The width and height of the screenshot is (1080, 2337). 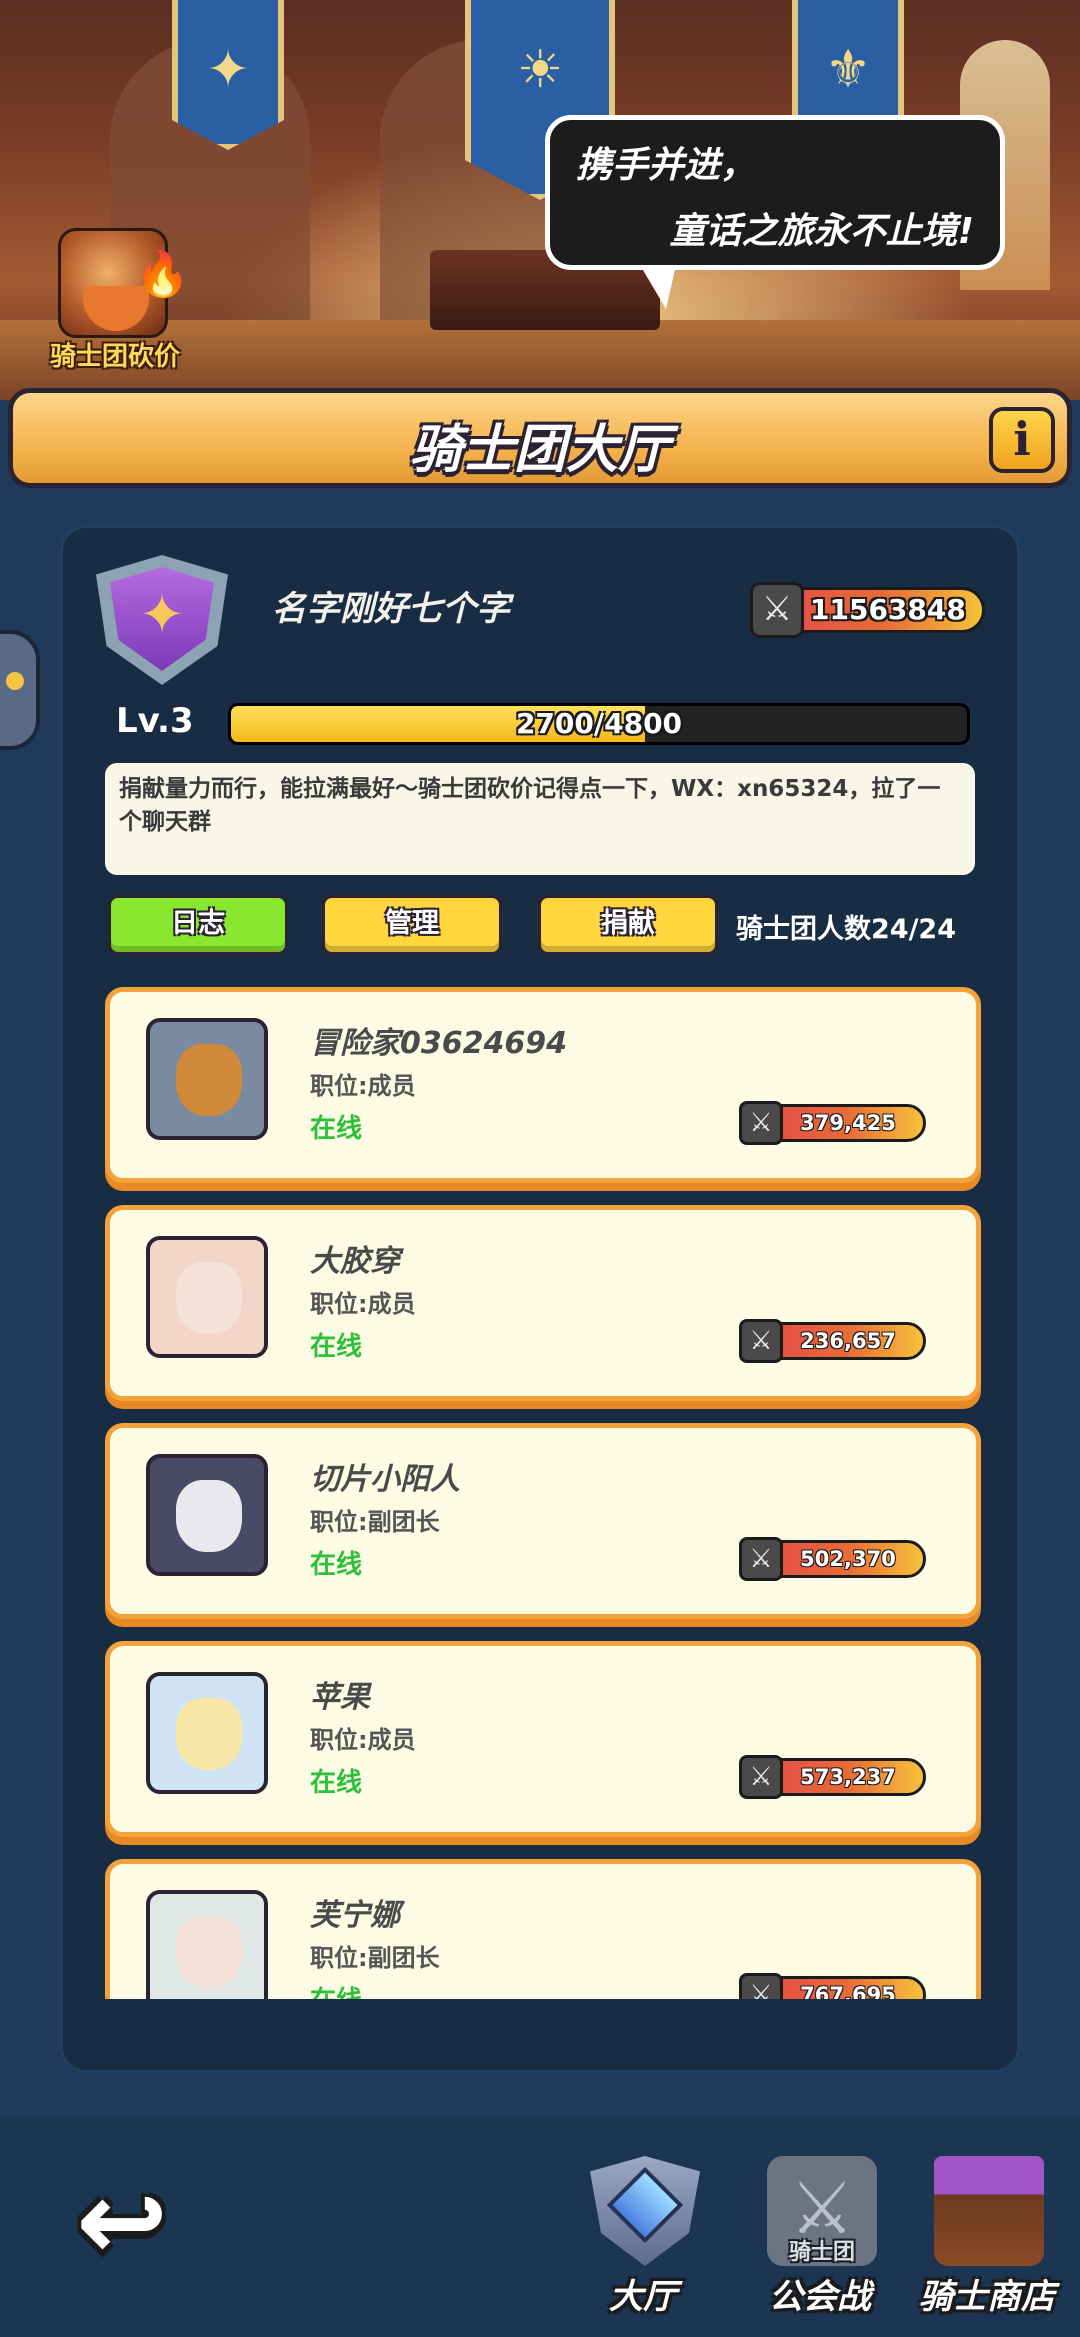 What do you see at coordinates (540, 2226) in the screenshot?
I see `bottom-nav: ↩ 大厅 骑士团 公会战 骑士商店` at bounding box center [540, 2226].